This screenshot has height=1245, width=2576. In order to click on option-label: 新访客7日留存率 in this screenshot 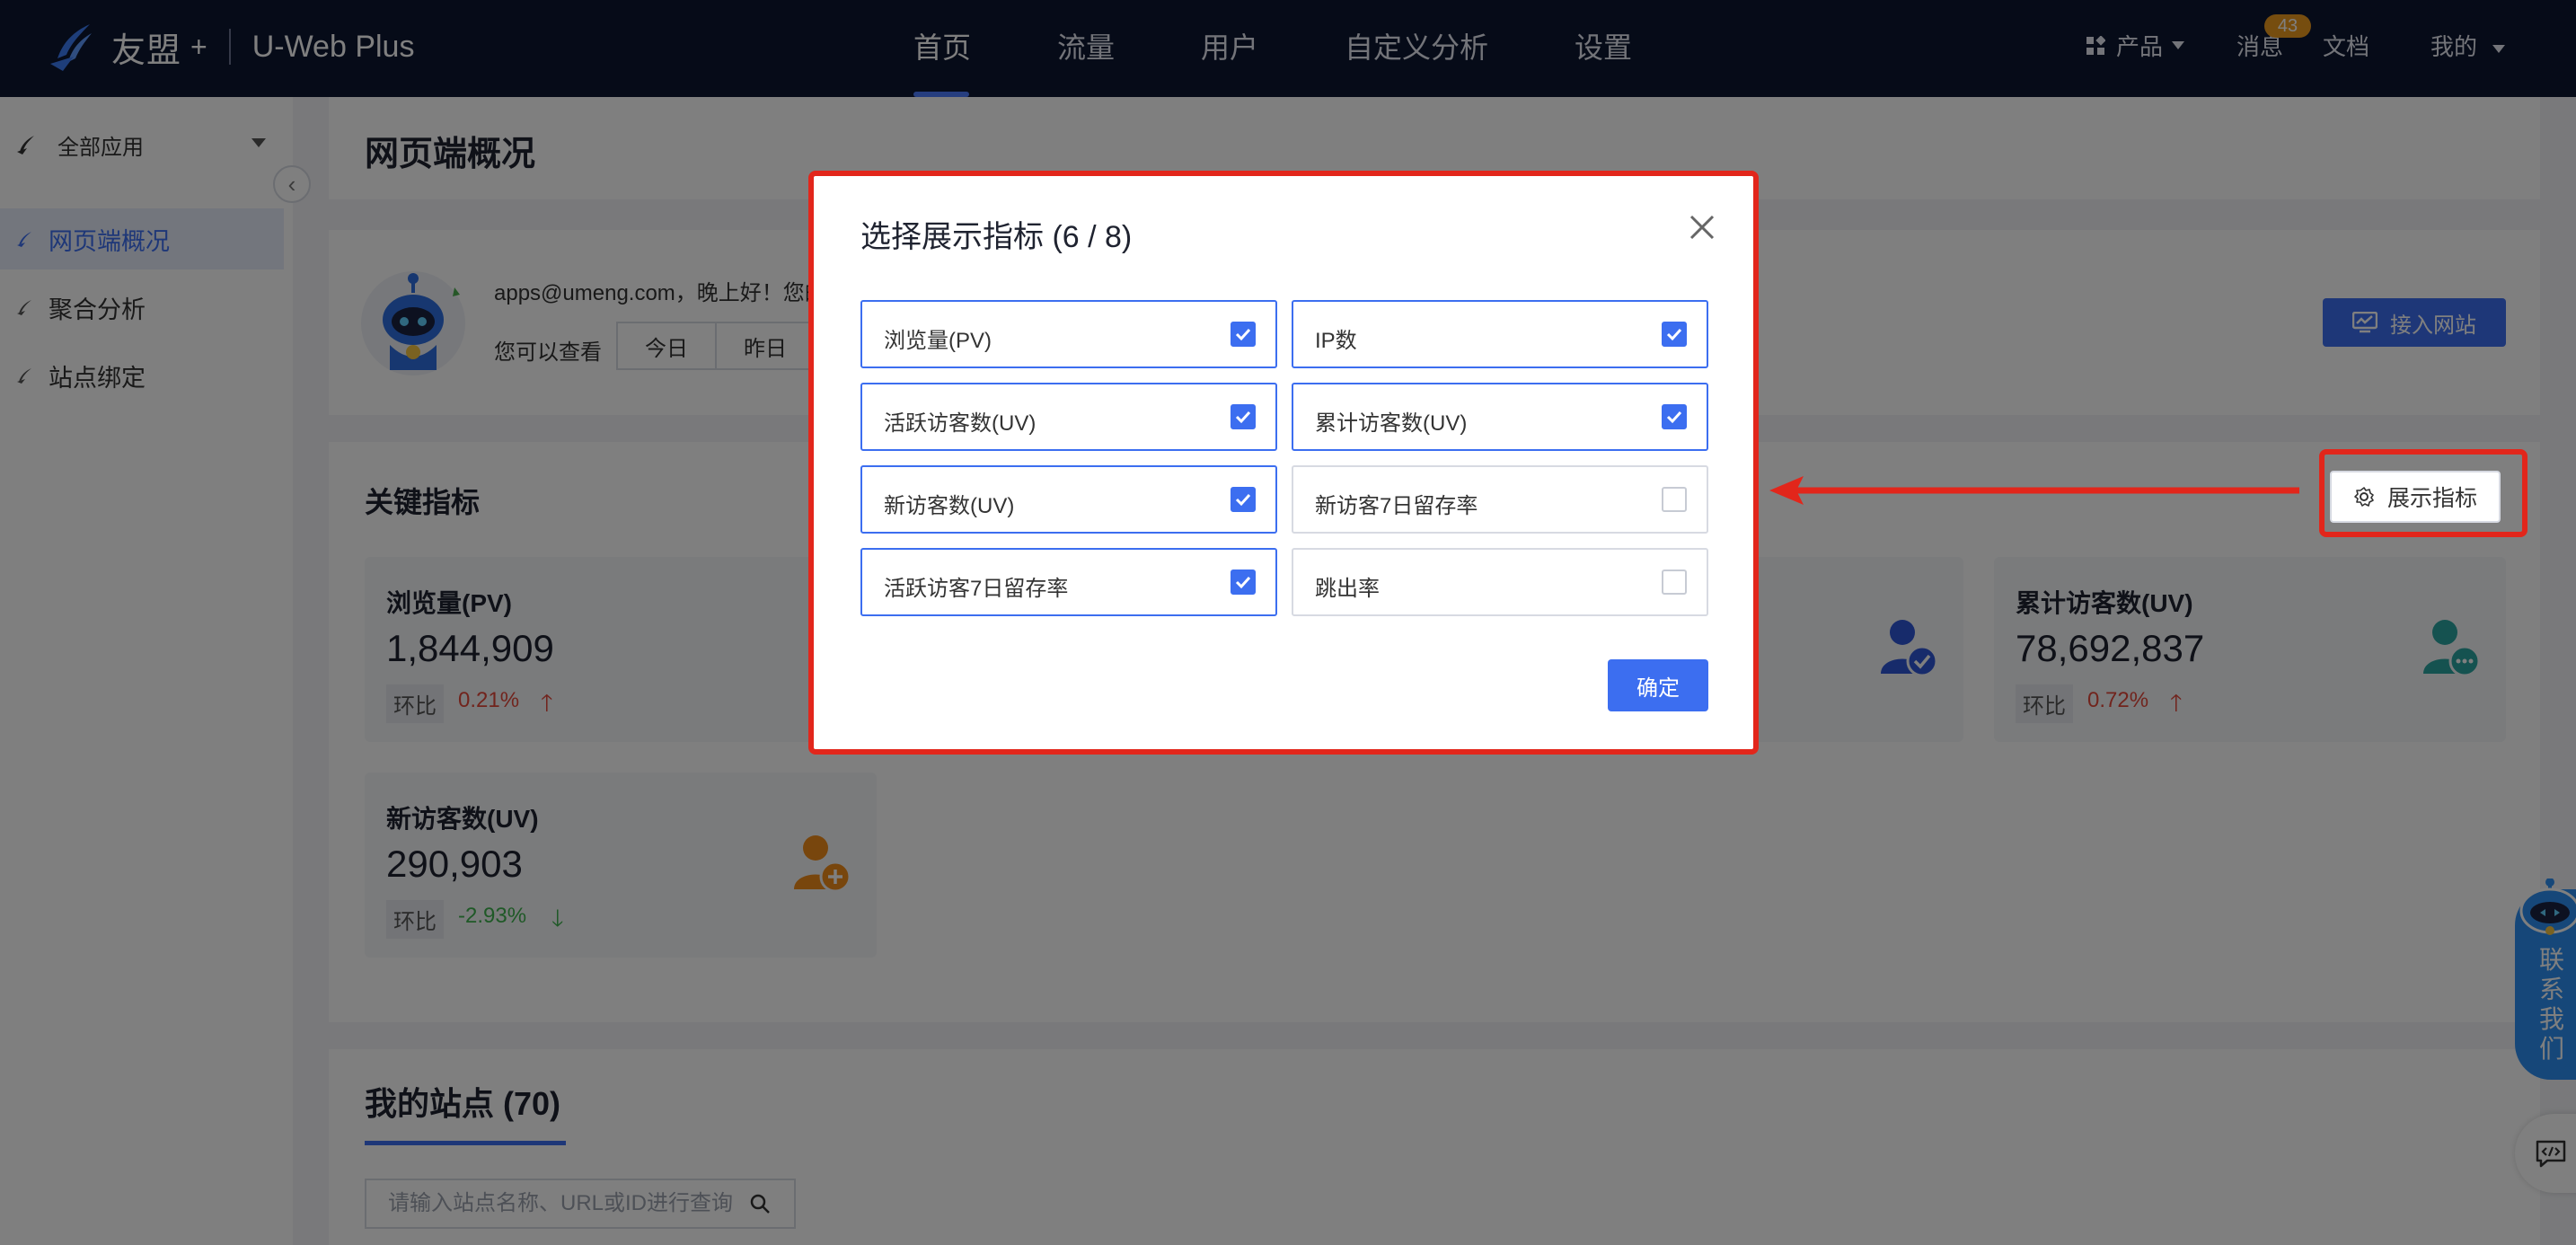, I will do `click(1396, 506)`.